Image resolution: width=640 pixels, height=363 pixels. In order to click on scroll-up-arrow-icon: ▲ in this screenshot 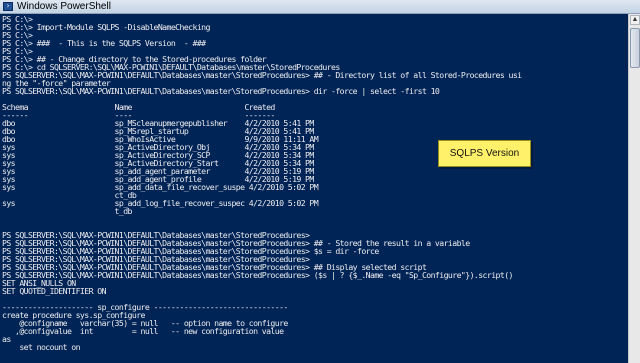, I will do `click(635, 20)`.